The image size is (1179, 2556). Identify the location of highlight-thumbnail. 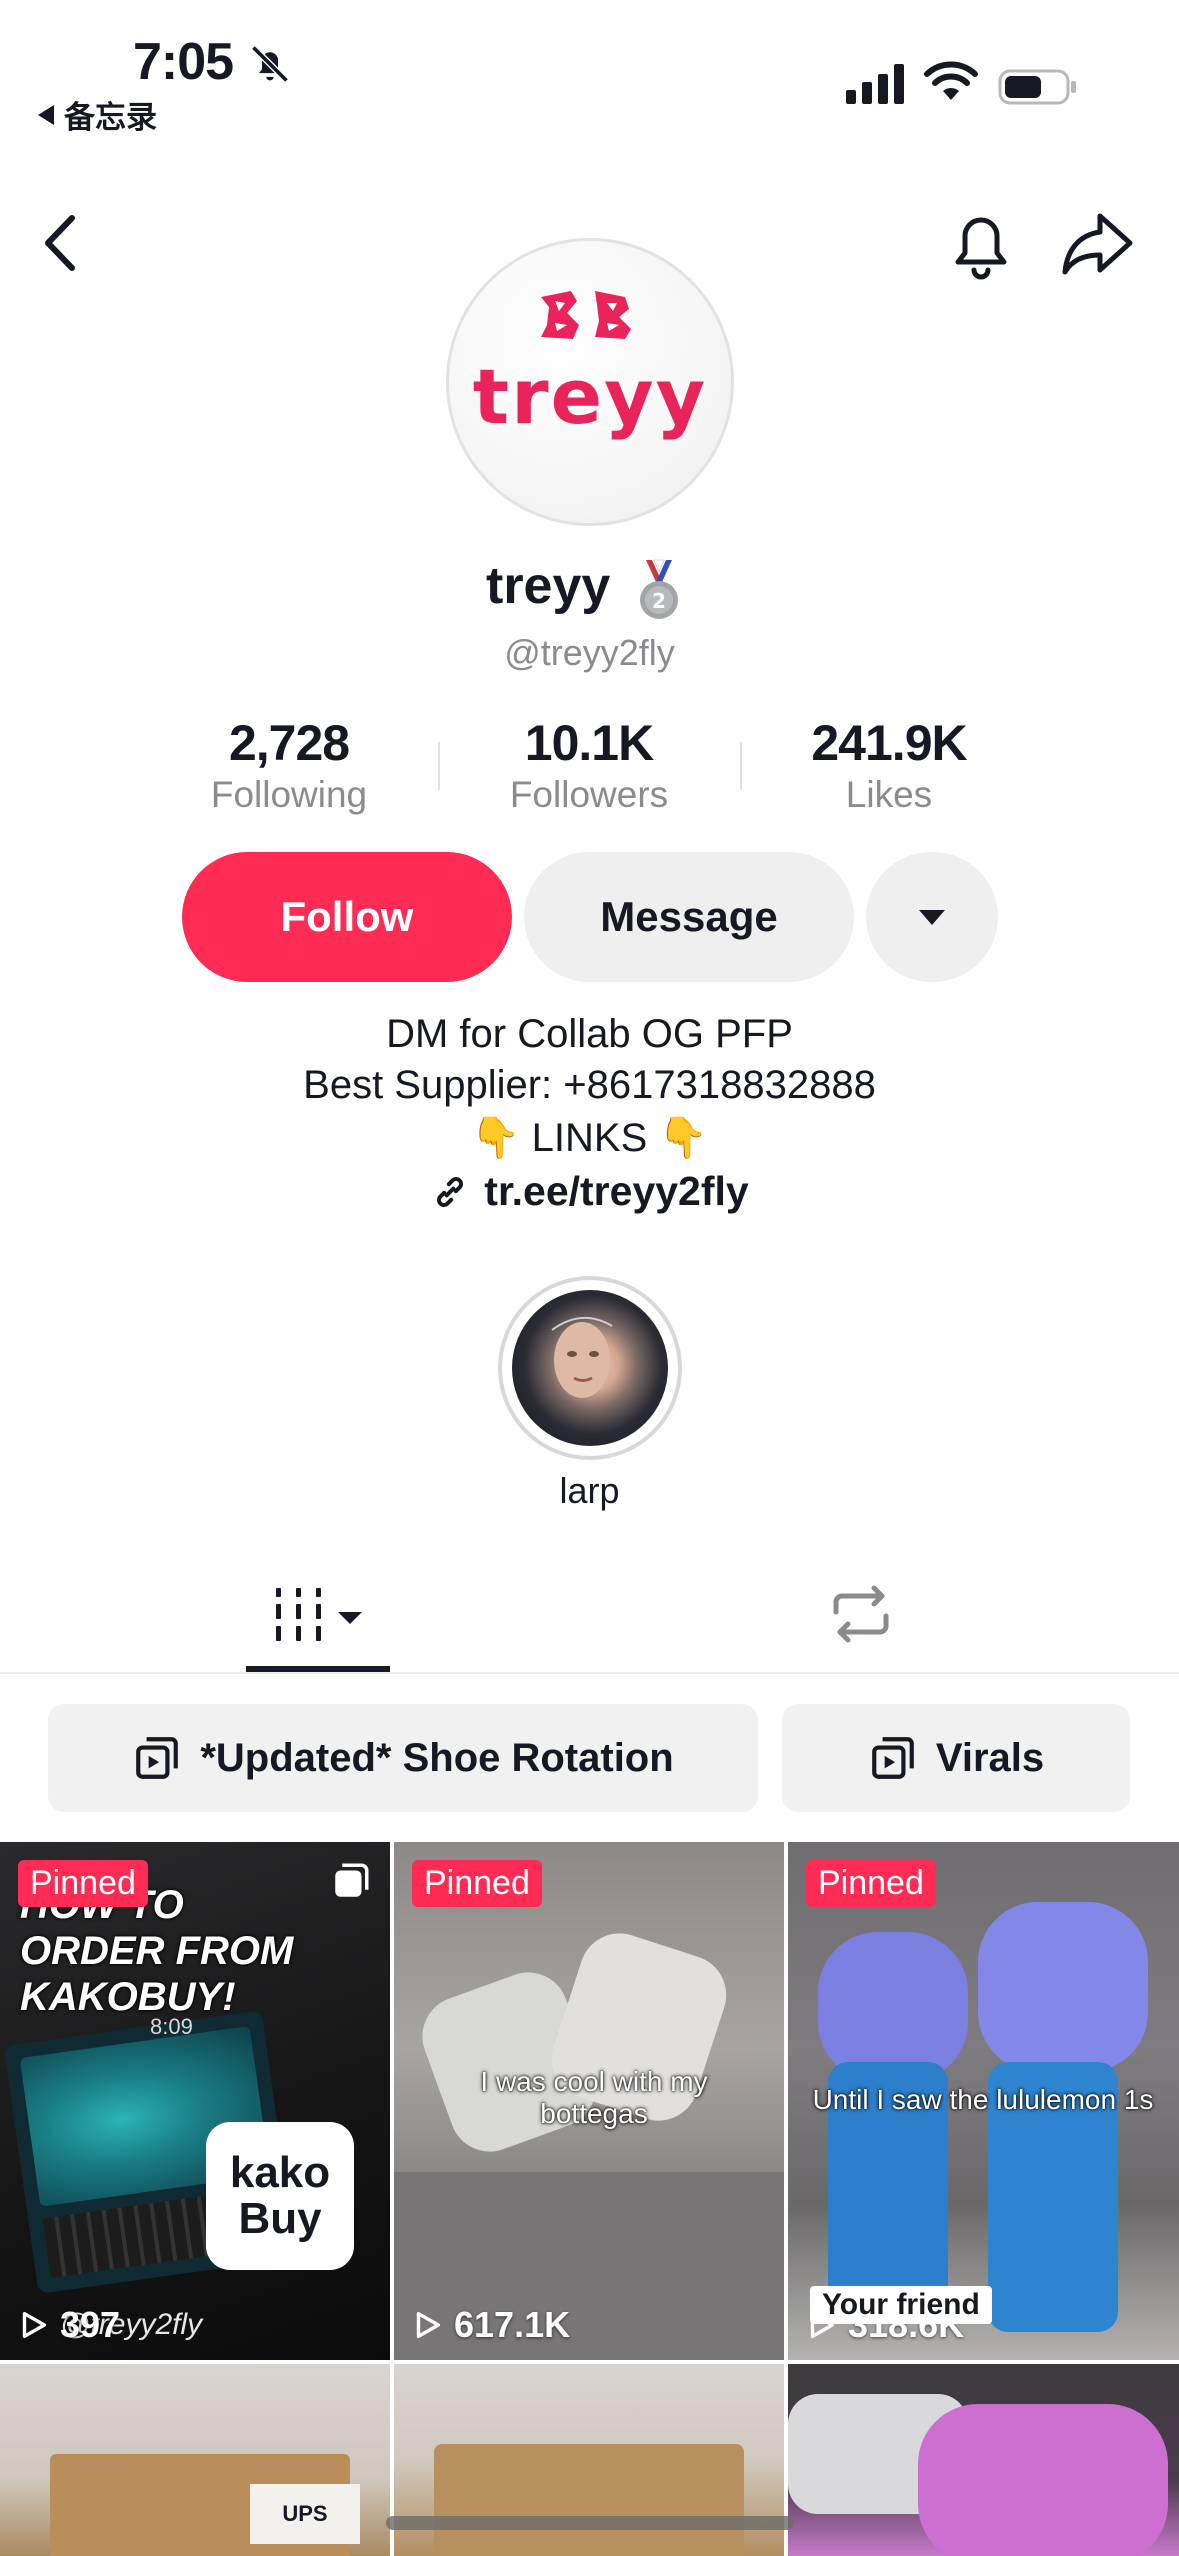
(590, 1368).